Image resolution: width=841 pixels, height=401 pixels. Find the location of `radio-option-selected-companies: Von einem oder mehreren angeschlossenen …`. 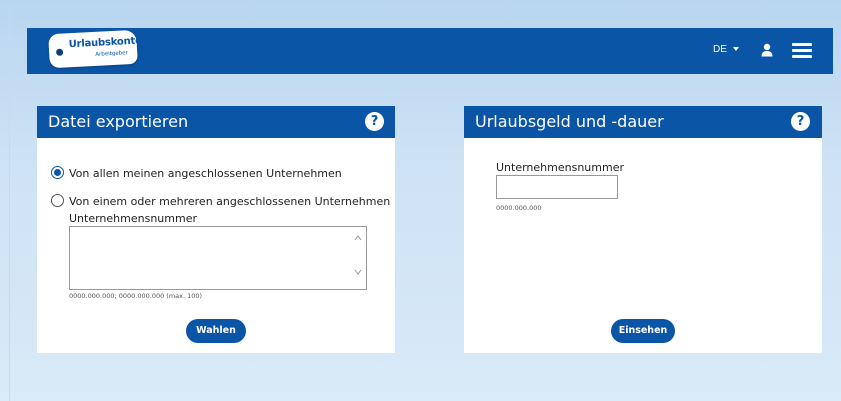

radio-option-selected-companies: Von einem oder mehreren angeschlossenen … is located at coordinates (220, 201).